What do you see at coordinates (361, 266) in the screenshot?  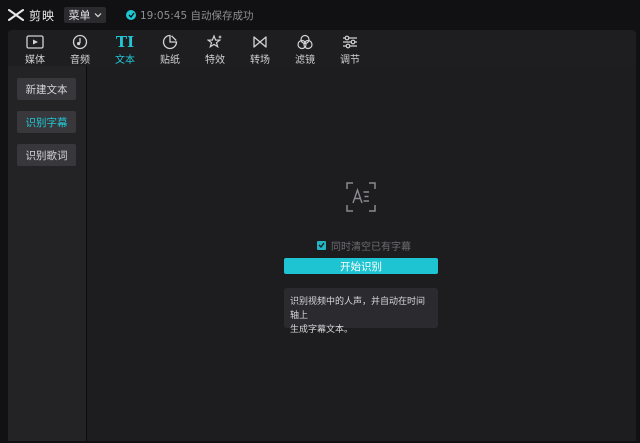 I see `start-recognition-button: 开始识别` at bounding box center [361, 266].